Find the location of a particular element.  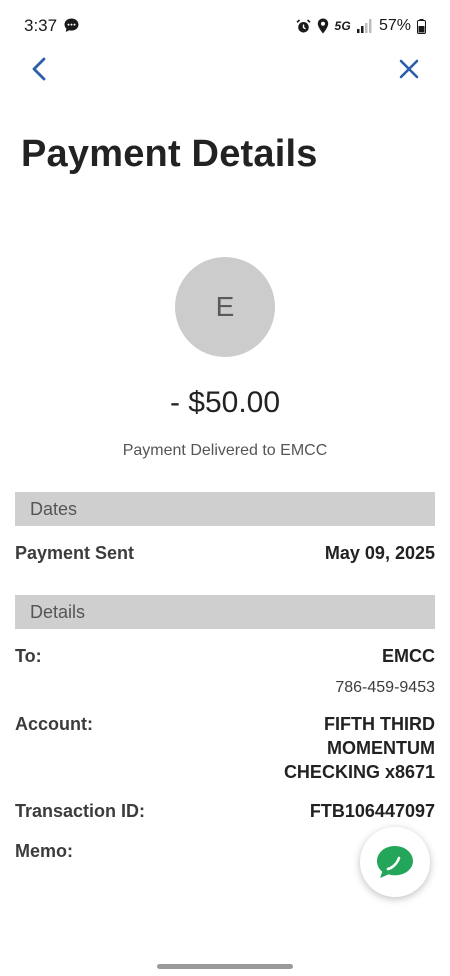

close-icon is located at coordinates (409, 69).